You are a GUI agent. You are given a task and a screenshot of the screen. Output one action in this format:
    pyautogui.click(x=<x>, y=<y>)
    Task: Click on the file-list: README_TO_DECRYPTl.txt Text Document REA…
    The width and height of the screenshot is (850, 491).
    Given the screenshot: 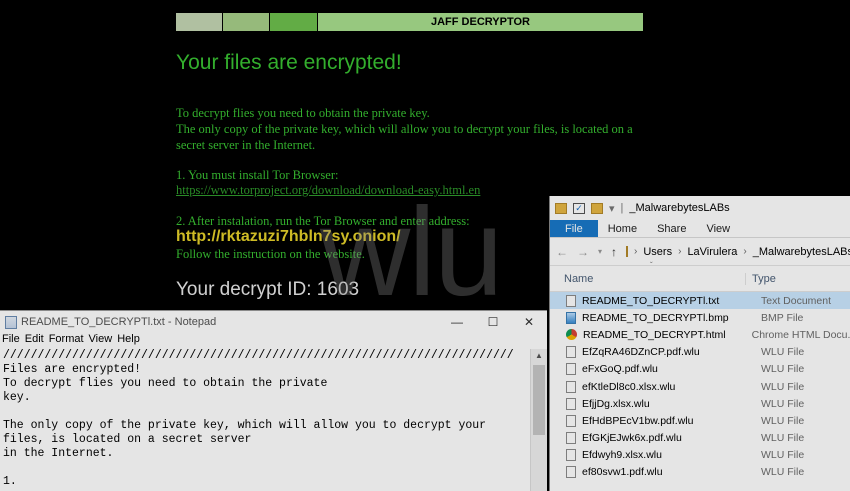 What is the action you would take?
    pyautogui.click(x=700, y=386)
    